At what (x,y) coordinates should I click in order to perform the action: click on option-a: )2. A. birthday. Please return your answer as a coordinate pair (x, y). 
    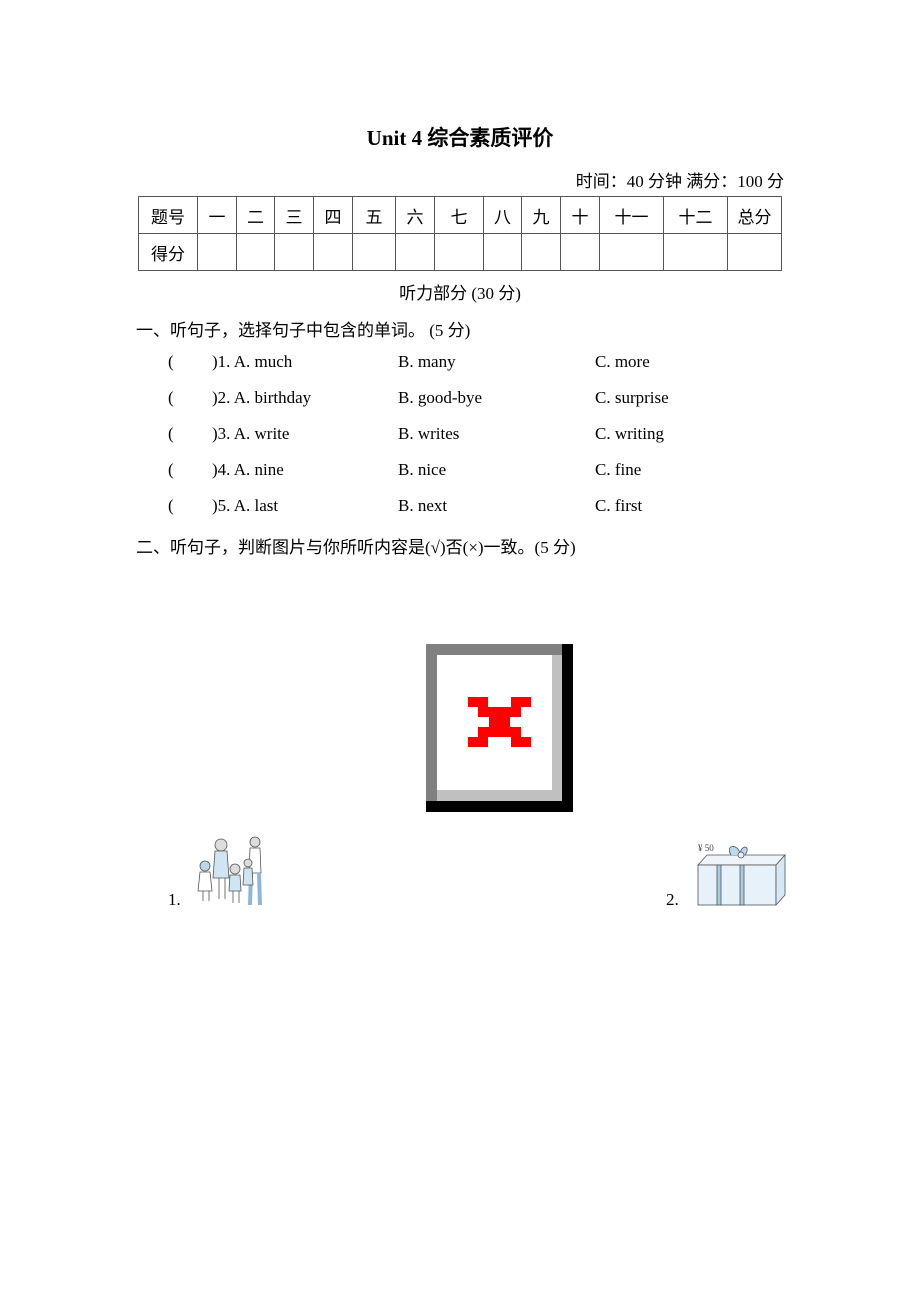
    Looking at the image, I should click on (262, 397).